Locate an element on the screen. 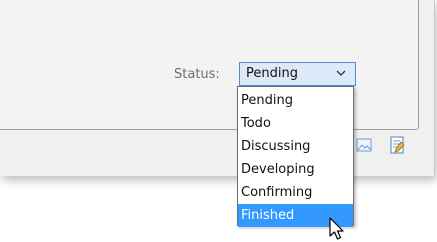 This screenshot has height=242, width=437. status-label: Status: is located at coordinates (197, 74).